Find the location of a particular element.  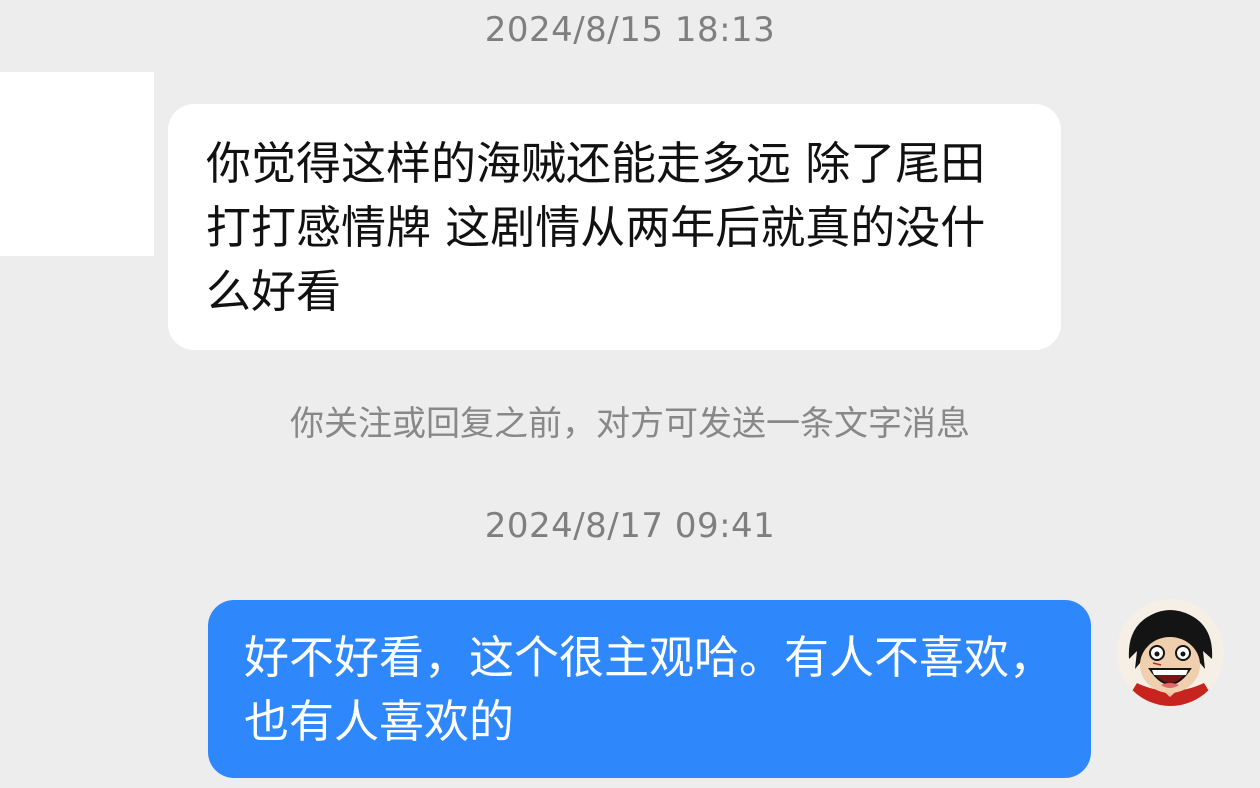

incoming-message-text: 你觉得这样的海贼还能走多远 除了尾田打打感情牌 这剧情从两年后就真的没什么好看 is located at coordinates (596, 227).